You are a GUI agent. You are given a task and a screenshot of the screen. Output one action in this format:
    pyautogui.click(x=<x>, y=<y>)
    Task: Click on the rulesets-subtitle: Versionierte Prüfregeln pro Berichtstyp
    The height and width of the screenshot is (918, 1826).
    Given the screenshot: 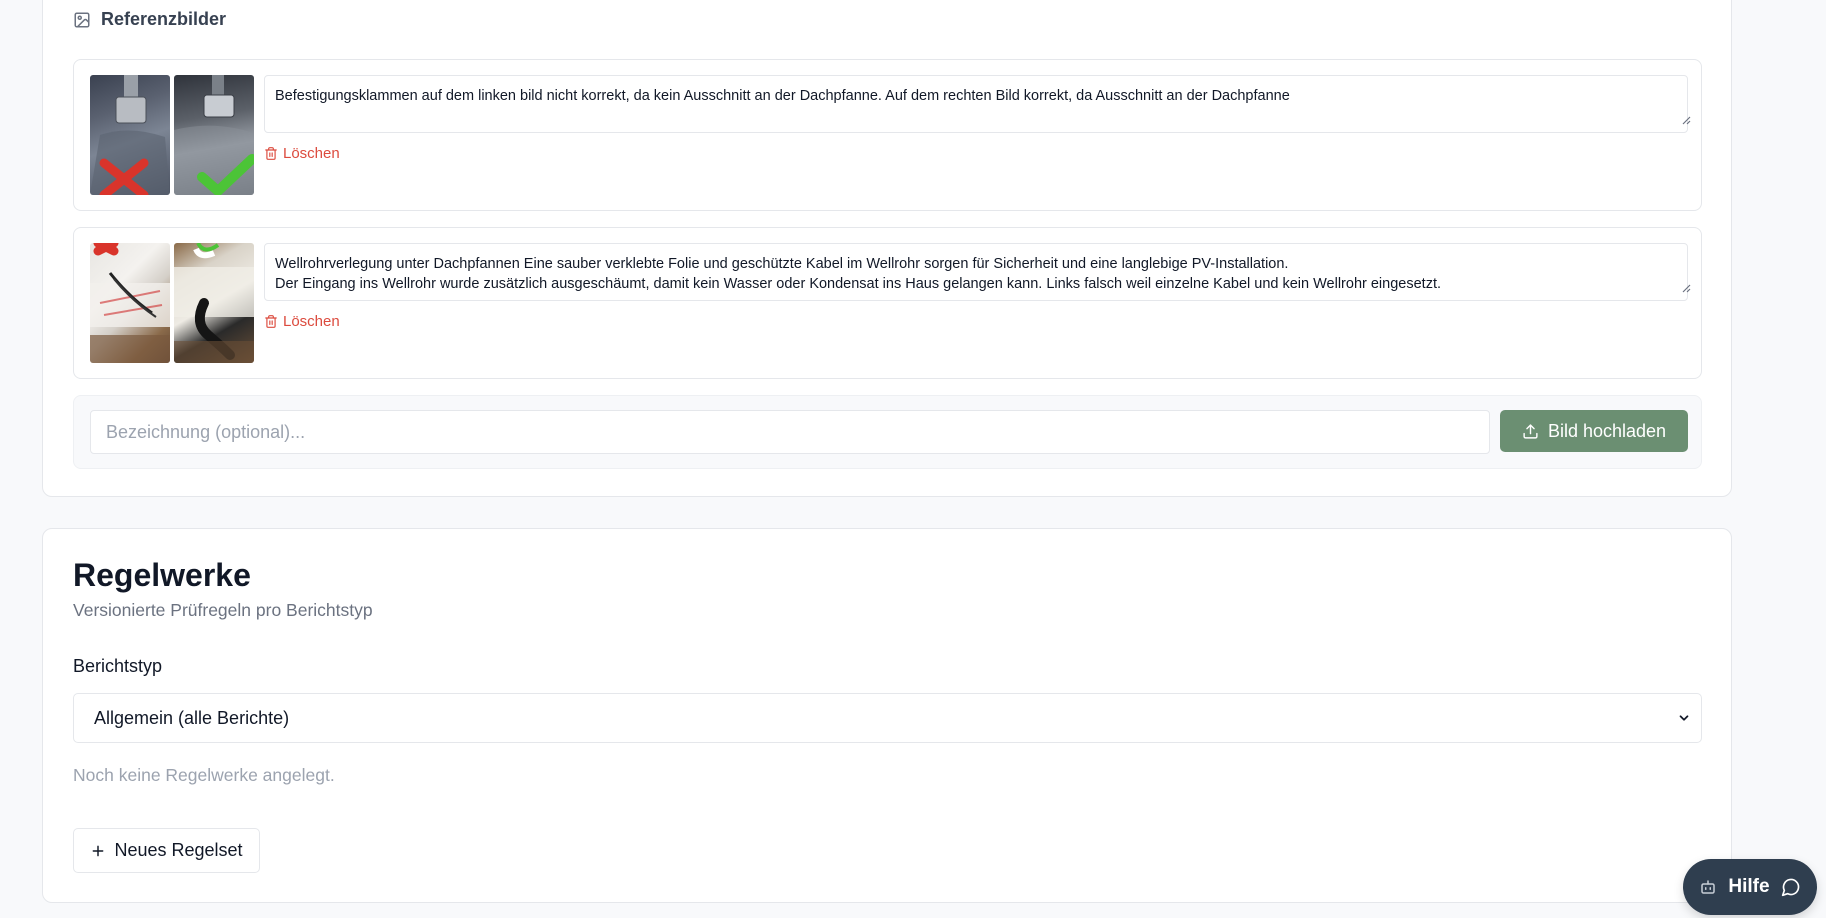 What is the action you would take?
    pyautogui.click(x=223, y=610)
    